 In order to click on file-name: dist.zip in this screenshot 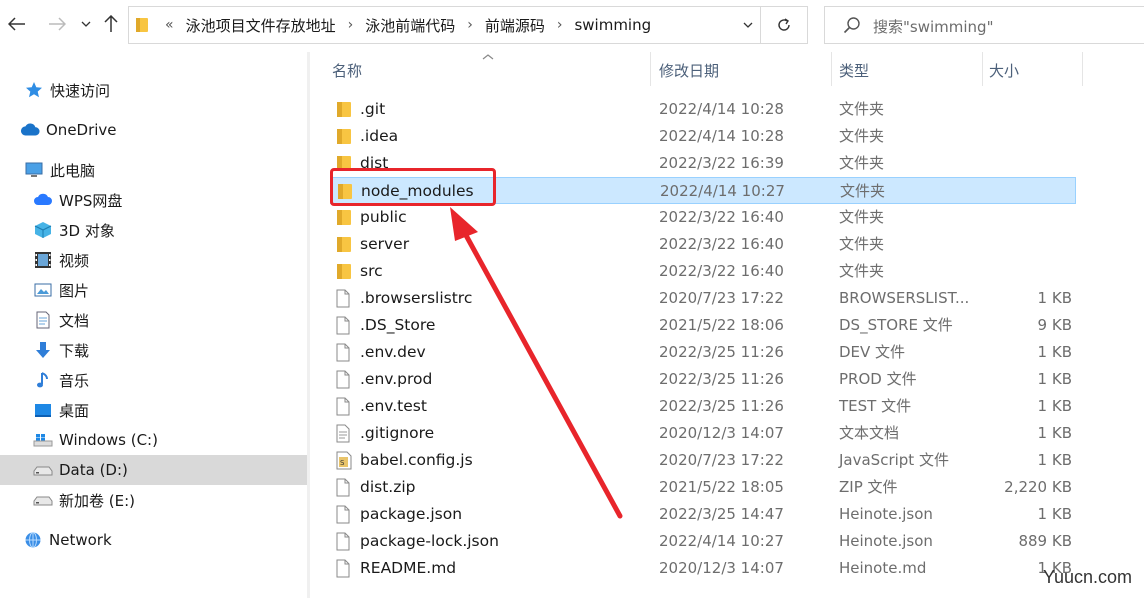, I will do `click(388, 487)`.